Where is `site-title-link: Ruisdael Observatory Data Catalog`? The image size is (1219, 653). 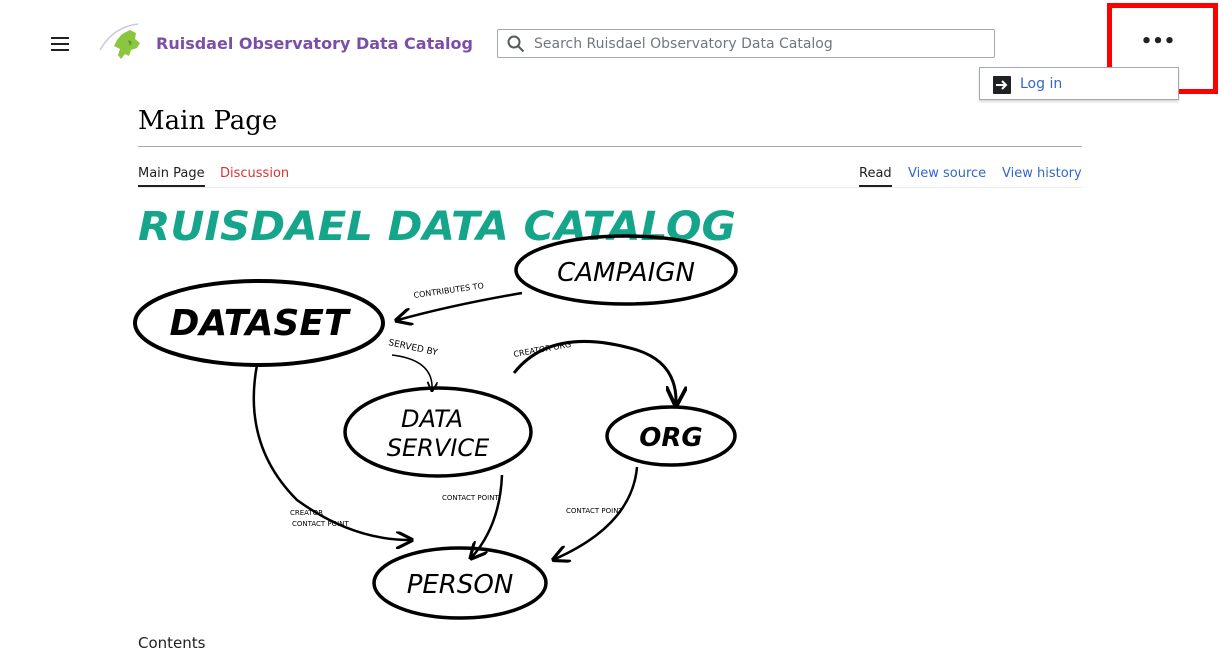
site-title-link: Ruisdael Observatory Data Catalog is located at coordinates (314, 43).